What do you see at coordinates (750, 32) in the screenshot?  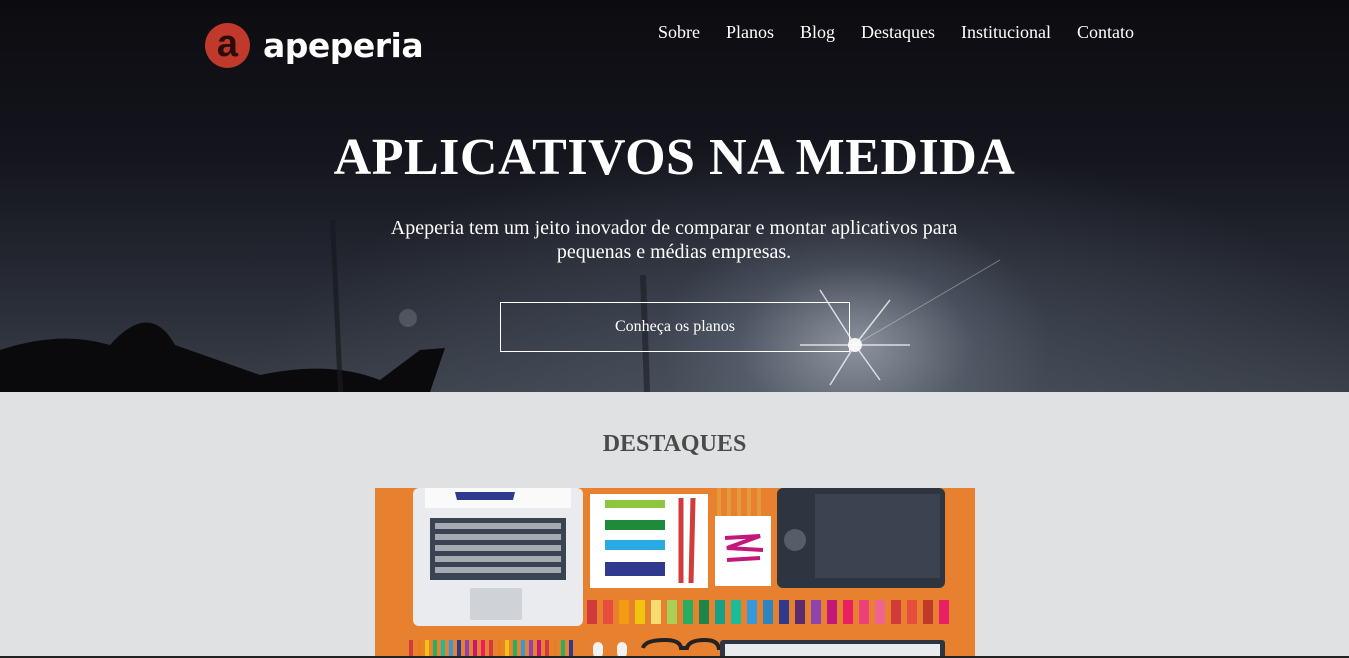 I see `nav-item-planos: Planos` at bounding box center [750, 32].